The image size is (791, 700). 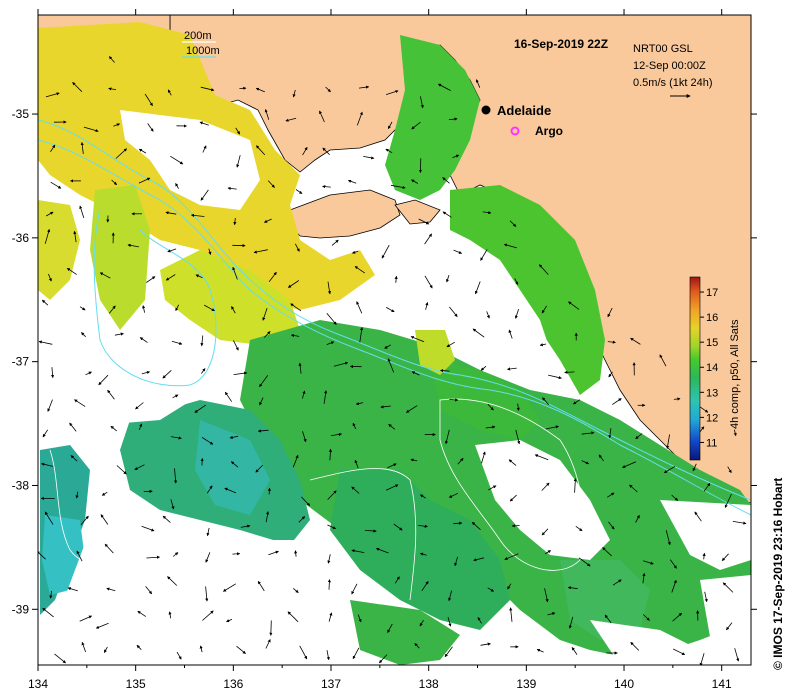 I want to click on legend-200m: 200m, so click(x=198, y=36).